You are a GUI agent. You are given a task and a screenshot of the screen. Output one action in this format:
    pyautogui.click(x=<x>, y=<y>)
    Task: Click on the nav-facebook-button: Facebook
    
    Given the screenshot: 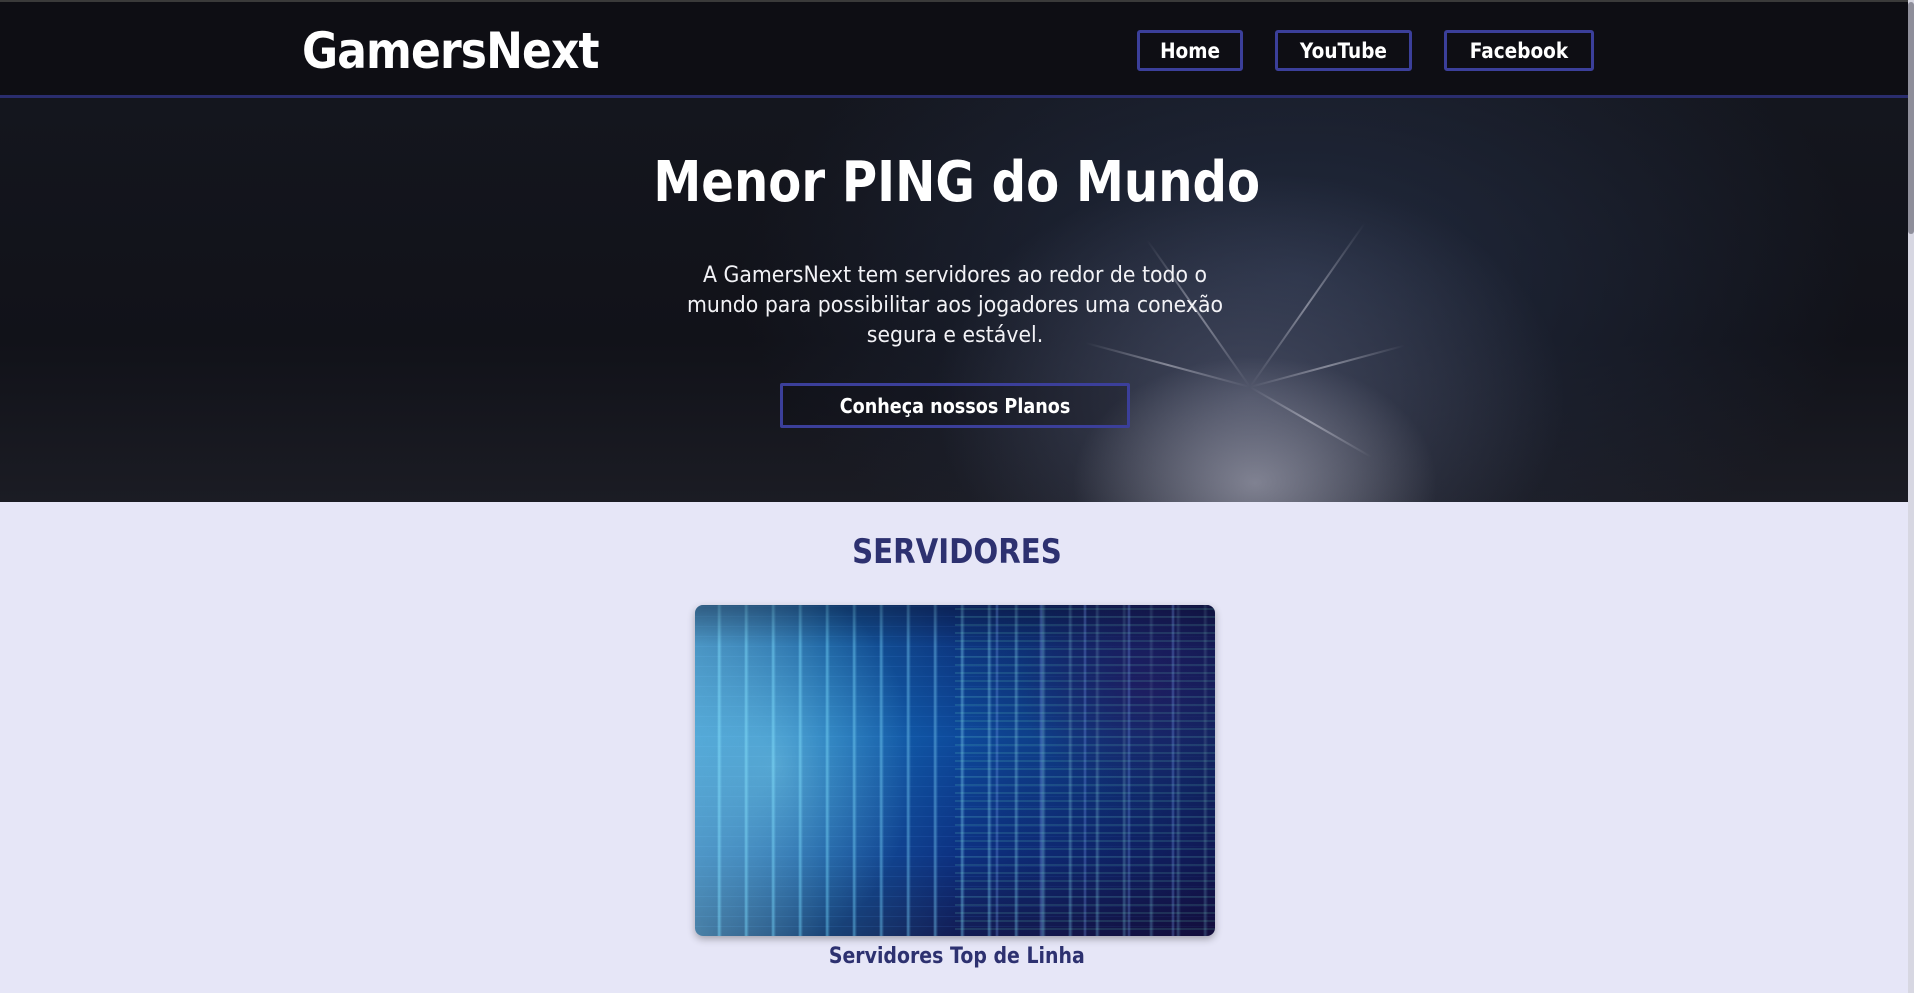 What is the action you would take?
    pyautogui.click(x=1519, y=50)
    